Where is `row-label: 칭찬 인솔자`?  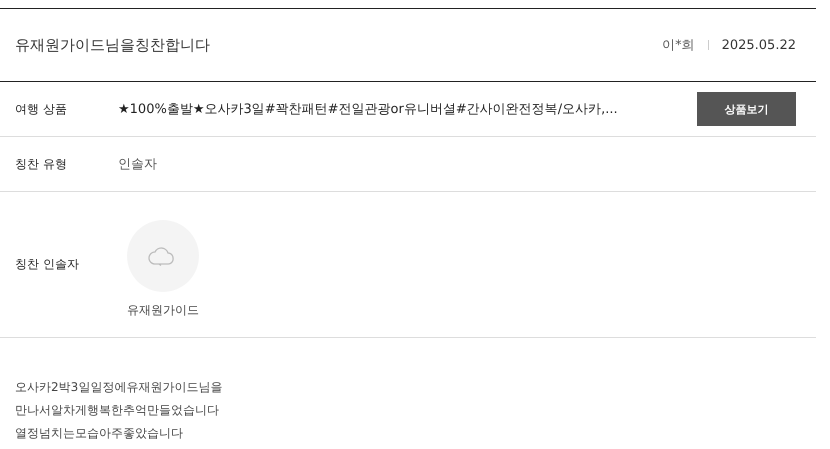 row-label: 칭찬 인솔자 is located at coordinates (47, 264).